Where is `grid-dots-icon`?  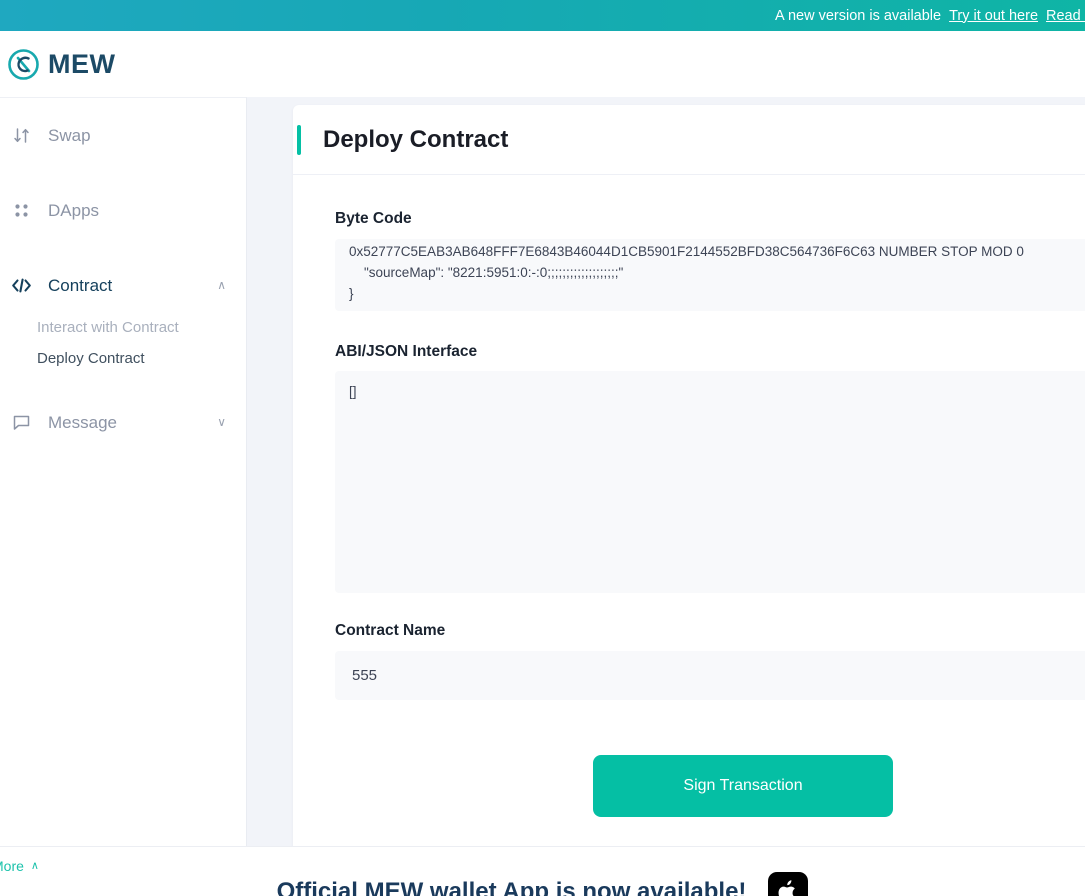
grid-dots-icon is located at coordinates (21, 210).